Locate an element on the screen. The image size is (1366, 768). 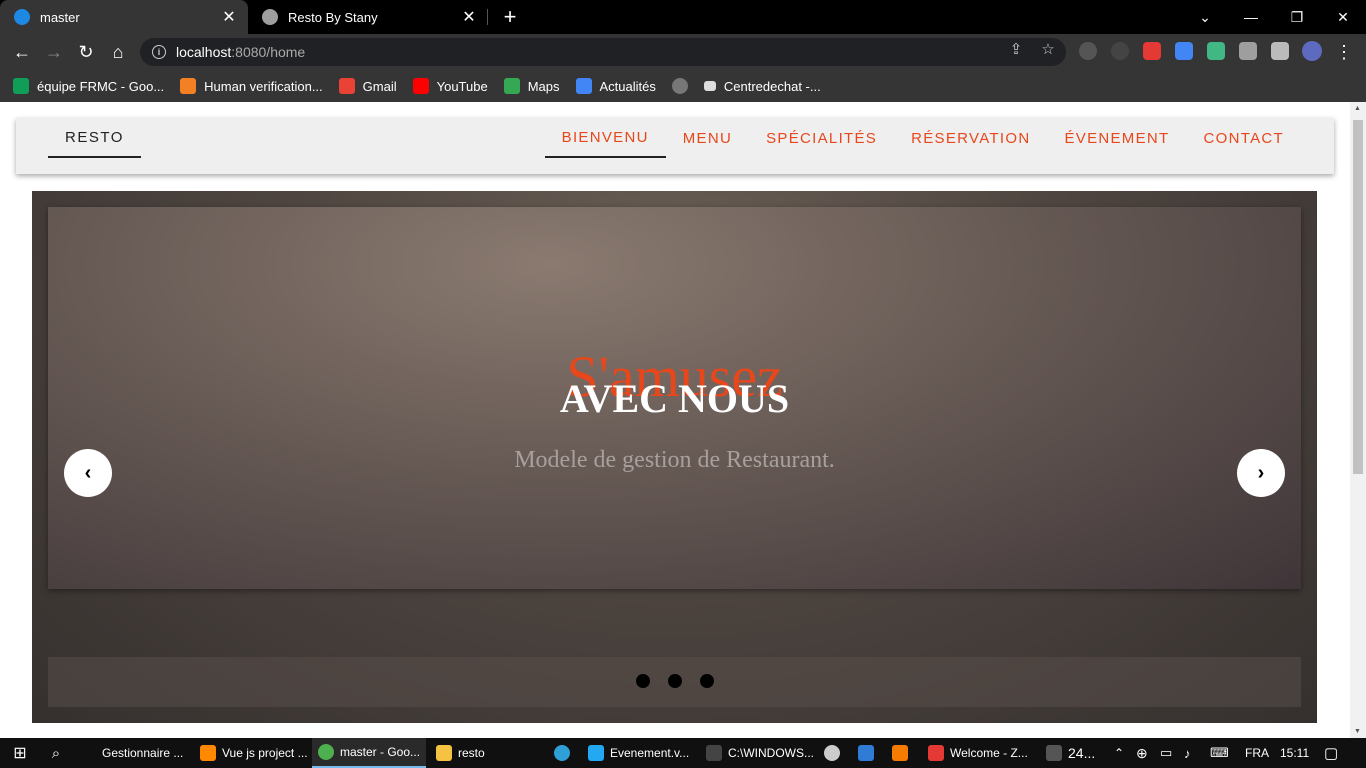
vscode-icon is located at coordinates (596, 753).